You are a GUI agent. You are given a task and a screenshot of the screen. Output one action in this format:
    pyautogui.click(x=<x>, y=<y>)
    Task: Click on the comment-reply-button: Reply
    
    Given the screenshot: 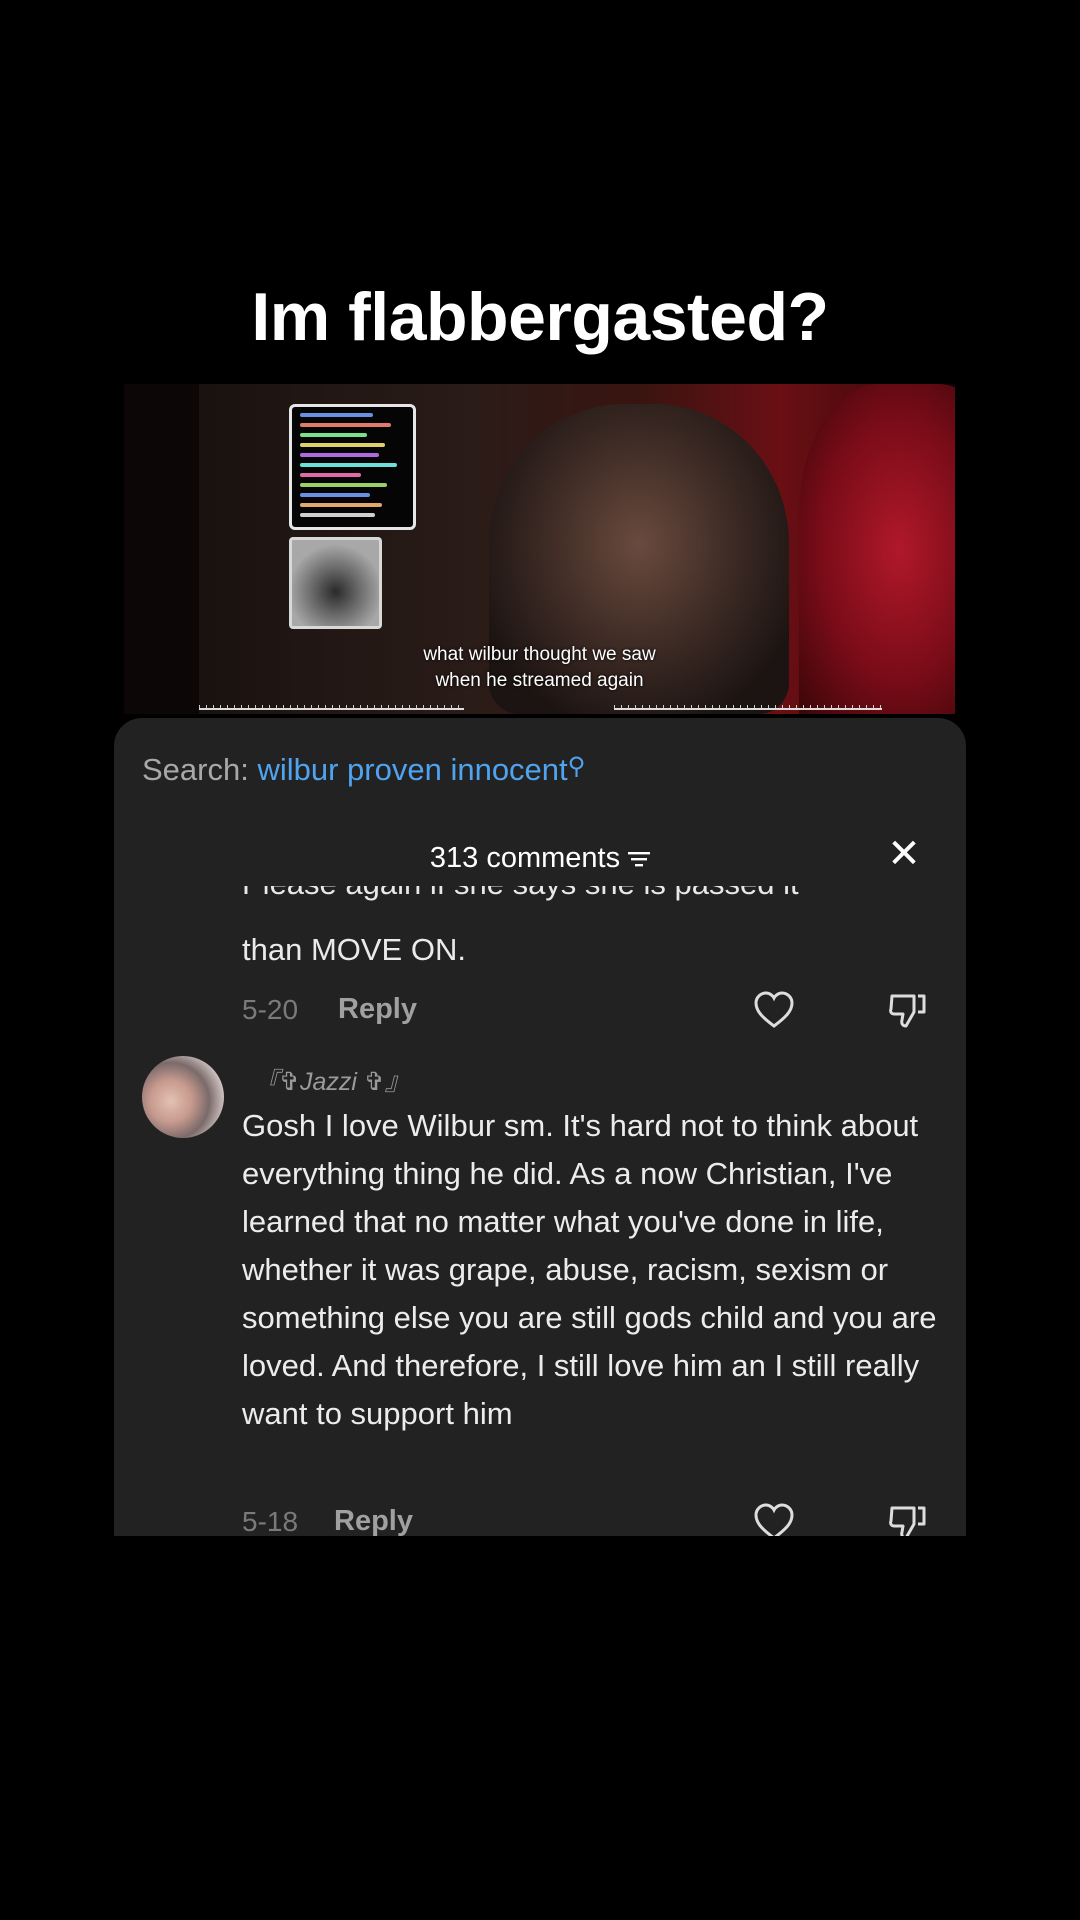 What is the action you would take?
    pyautogui.click(x=373, y=1520)
    